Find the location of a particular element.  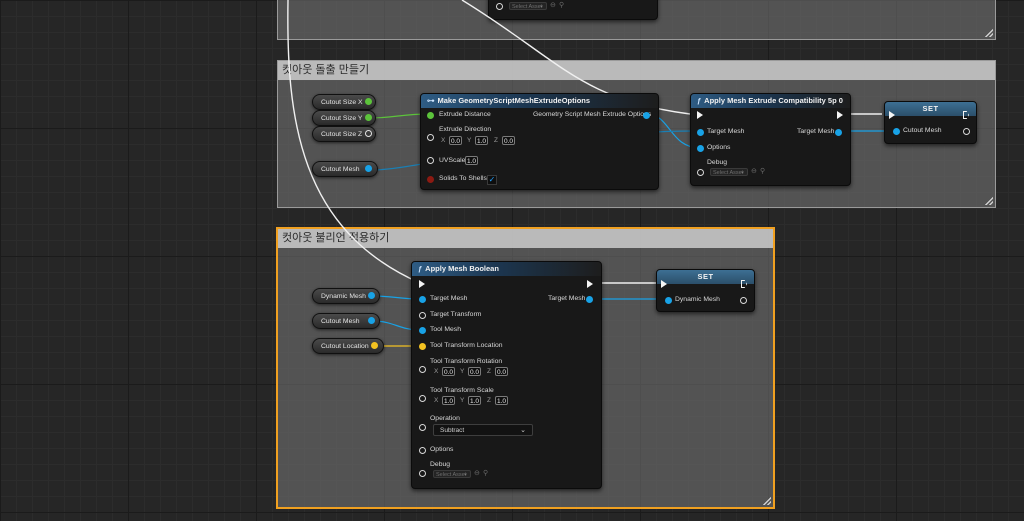

var-cutout-size-x: Cutout Size X is located at coordinates (344, 102).